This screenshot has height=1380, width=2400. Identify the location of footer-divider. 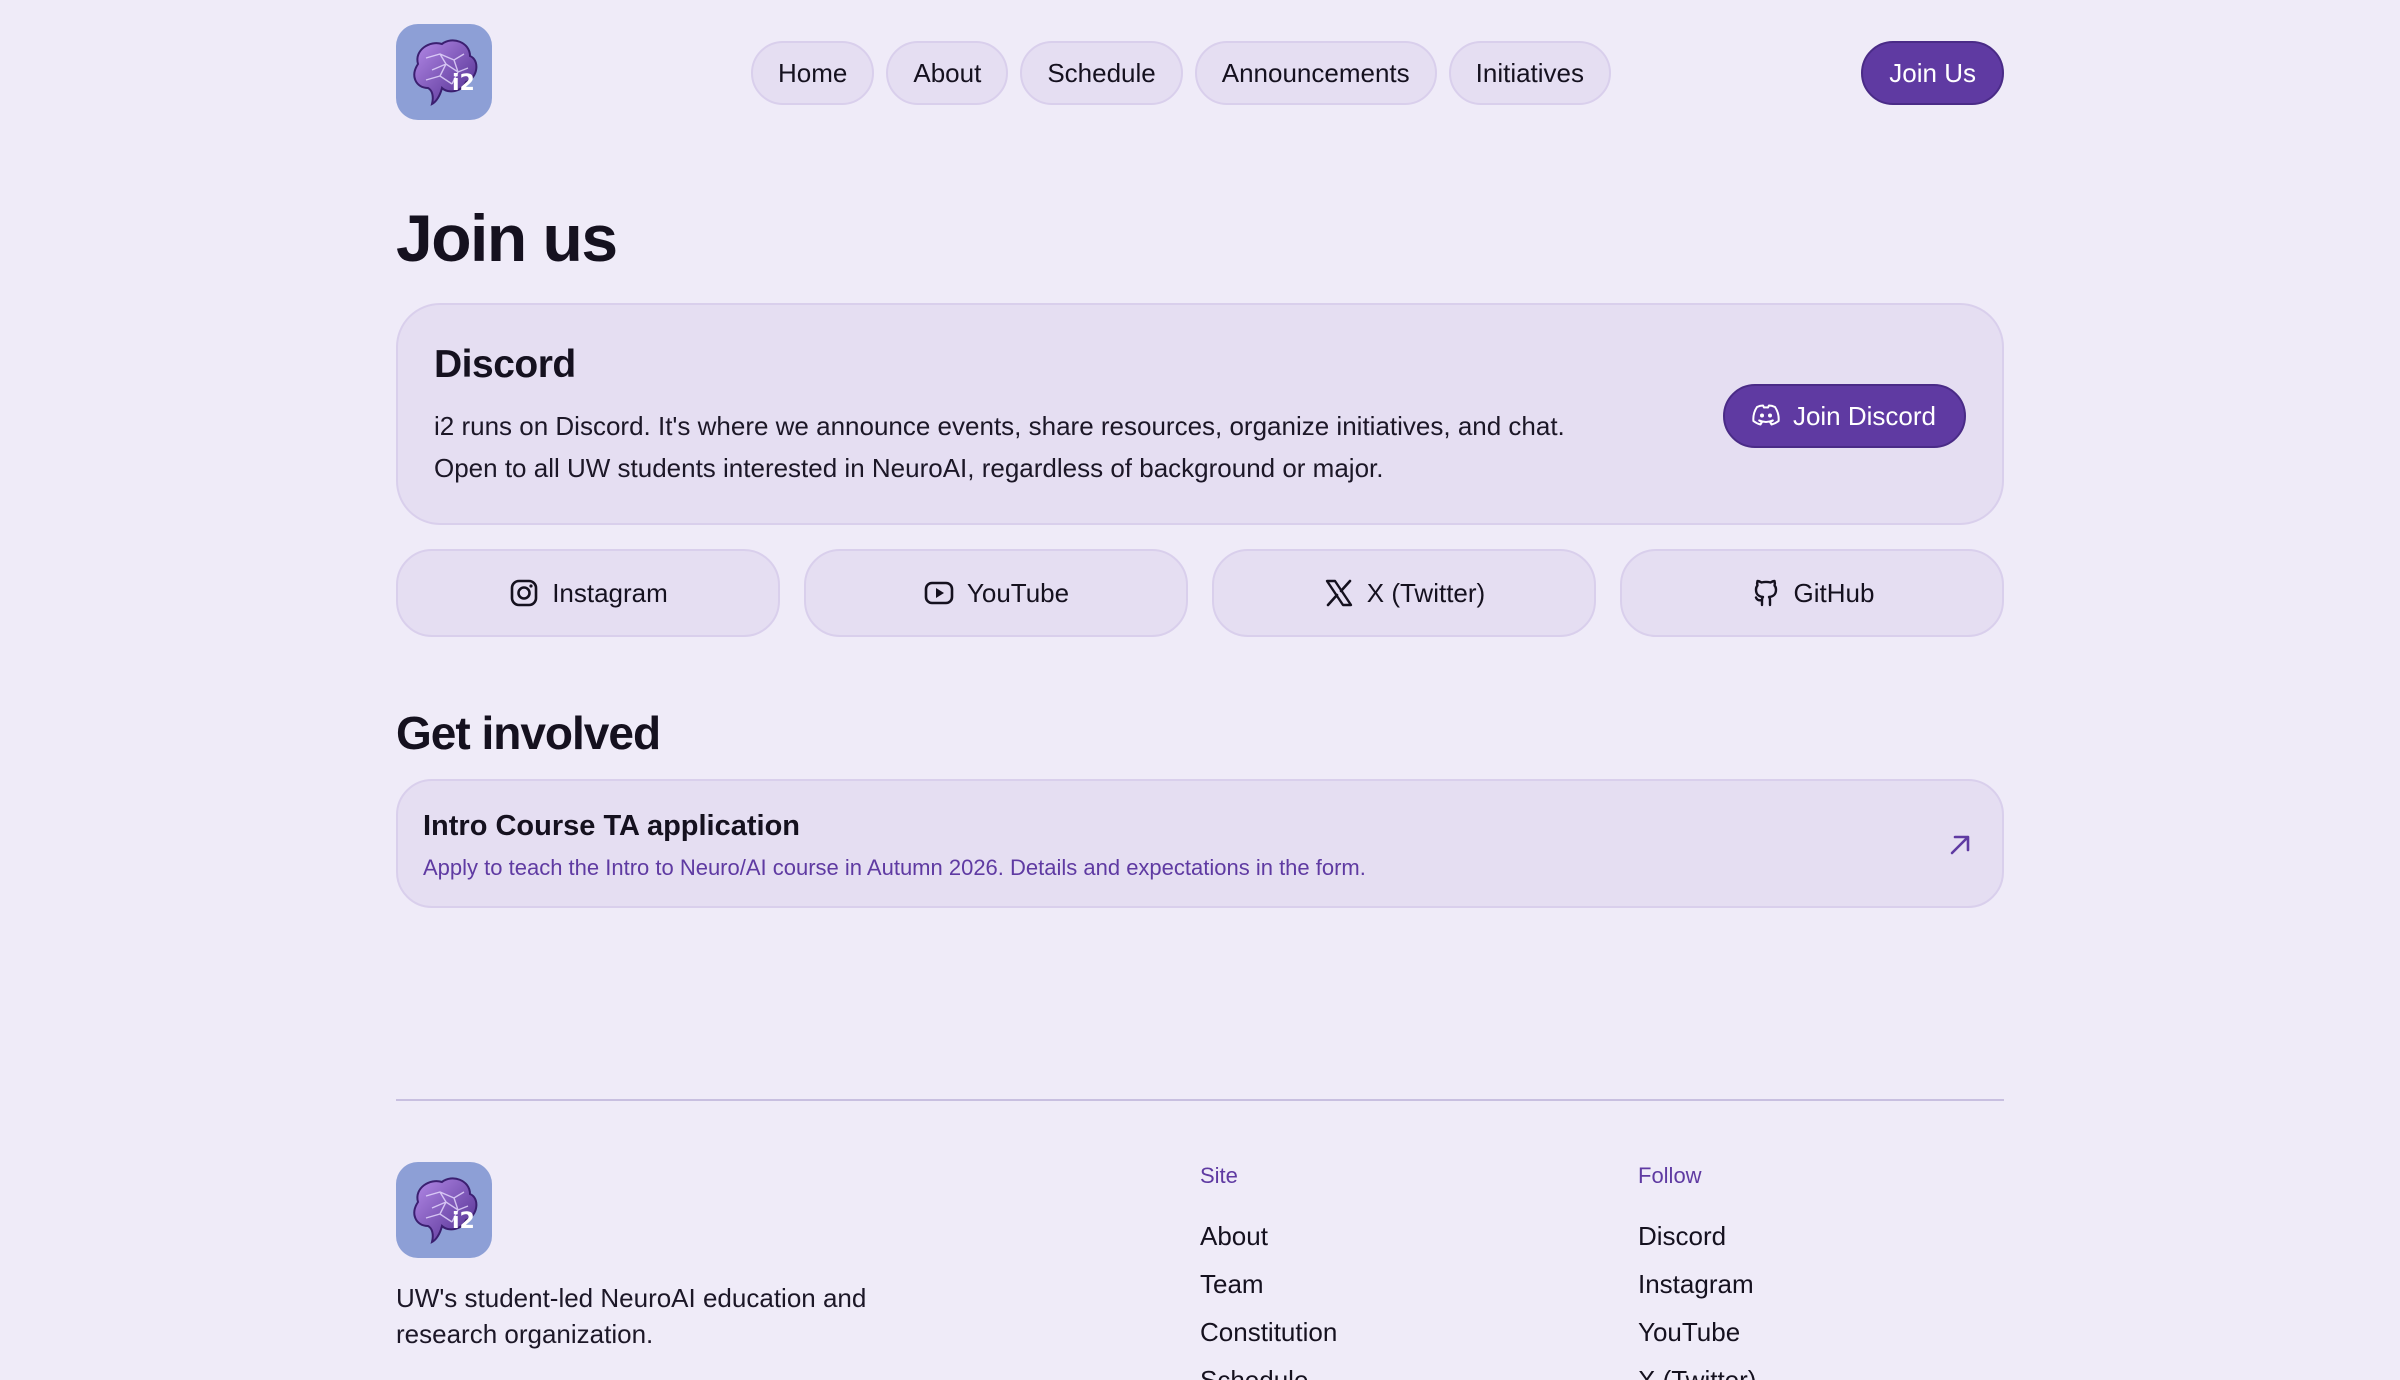
(1200, 1100).